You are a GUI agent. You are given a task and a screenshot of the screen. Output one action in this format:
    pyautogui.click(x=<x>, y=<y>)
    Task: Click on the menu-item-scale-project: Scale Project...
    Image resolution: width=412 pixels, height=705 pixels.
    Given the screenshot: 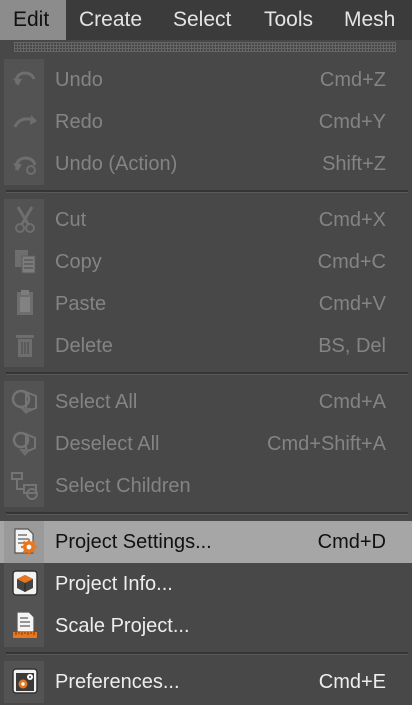 What is the action you would take?
    pyautogui.click(x=206, y=626)
    